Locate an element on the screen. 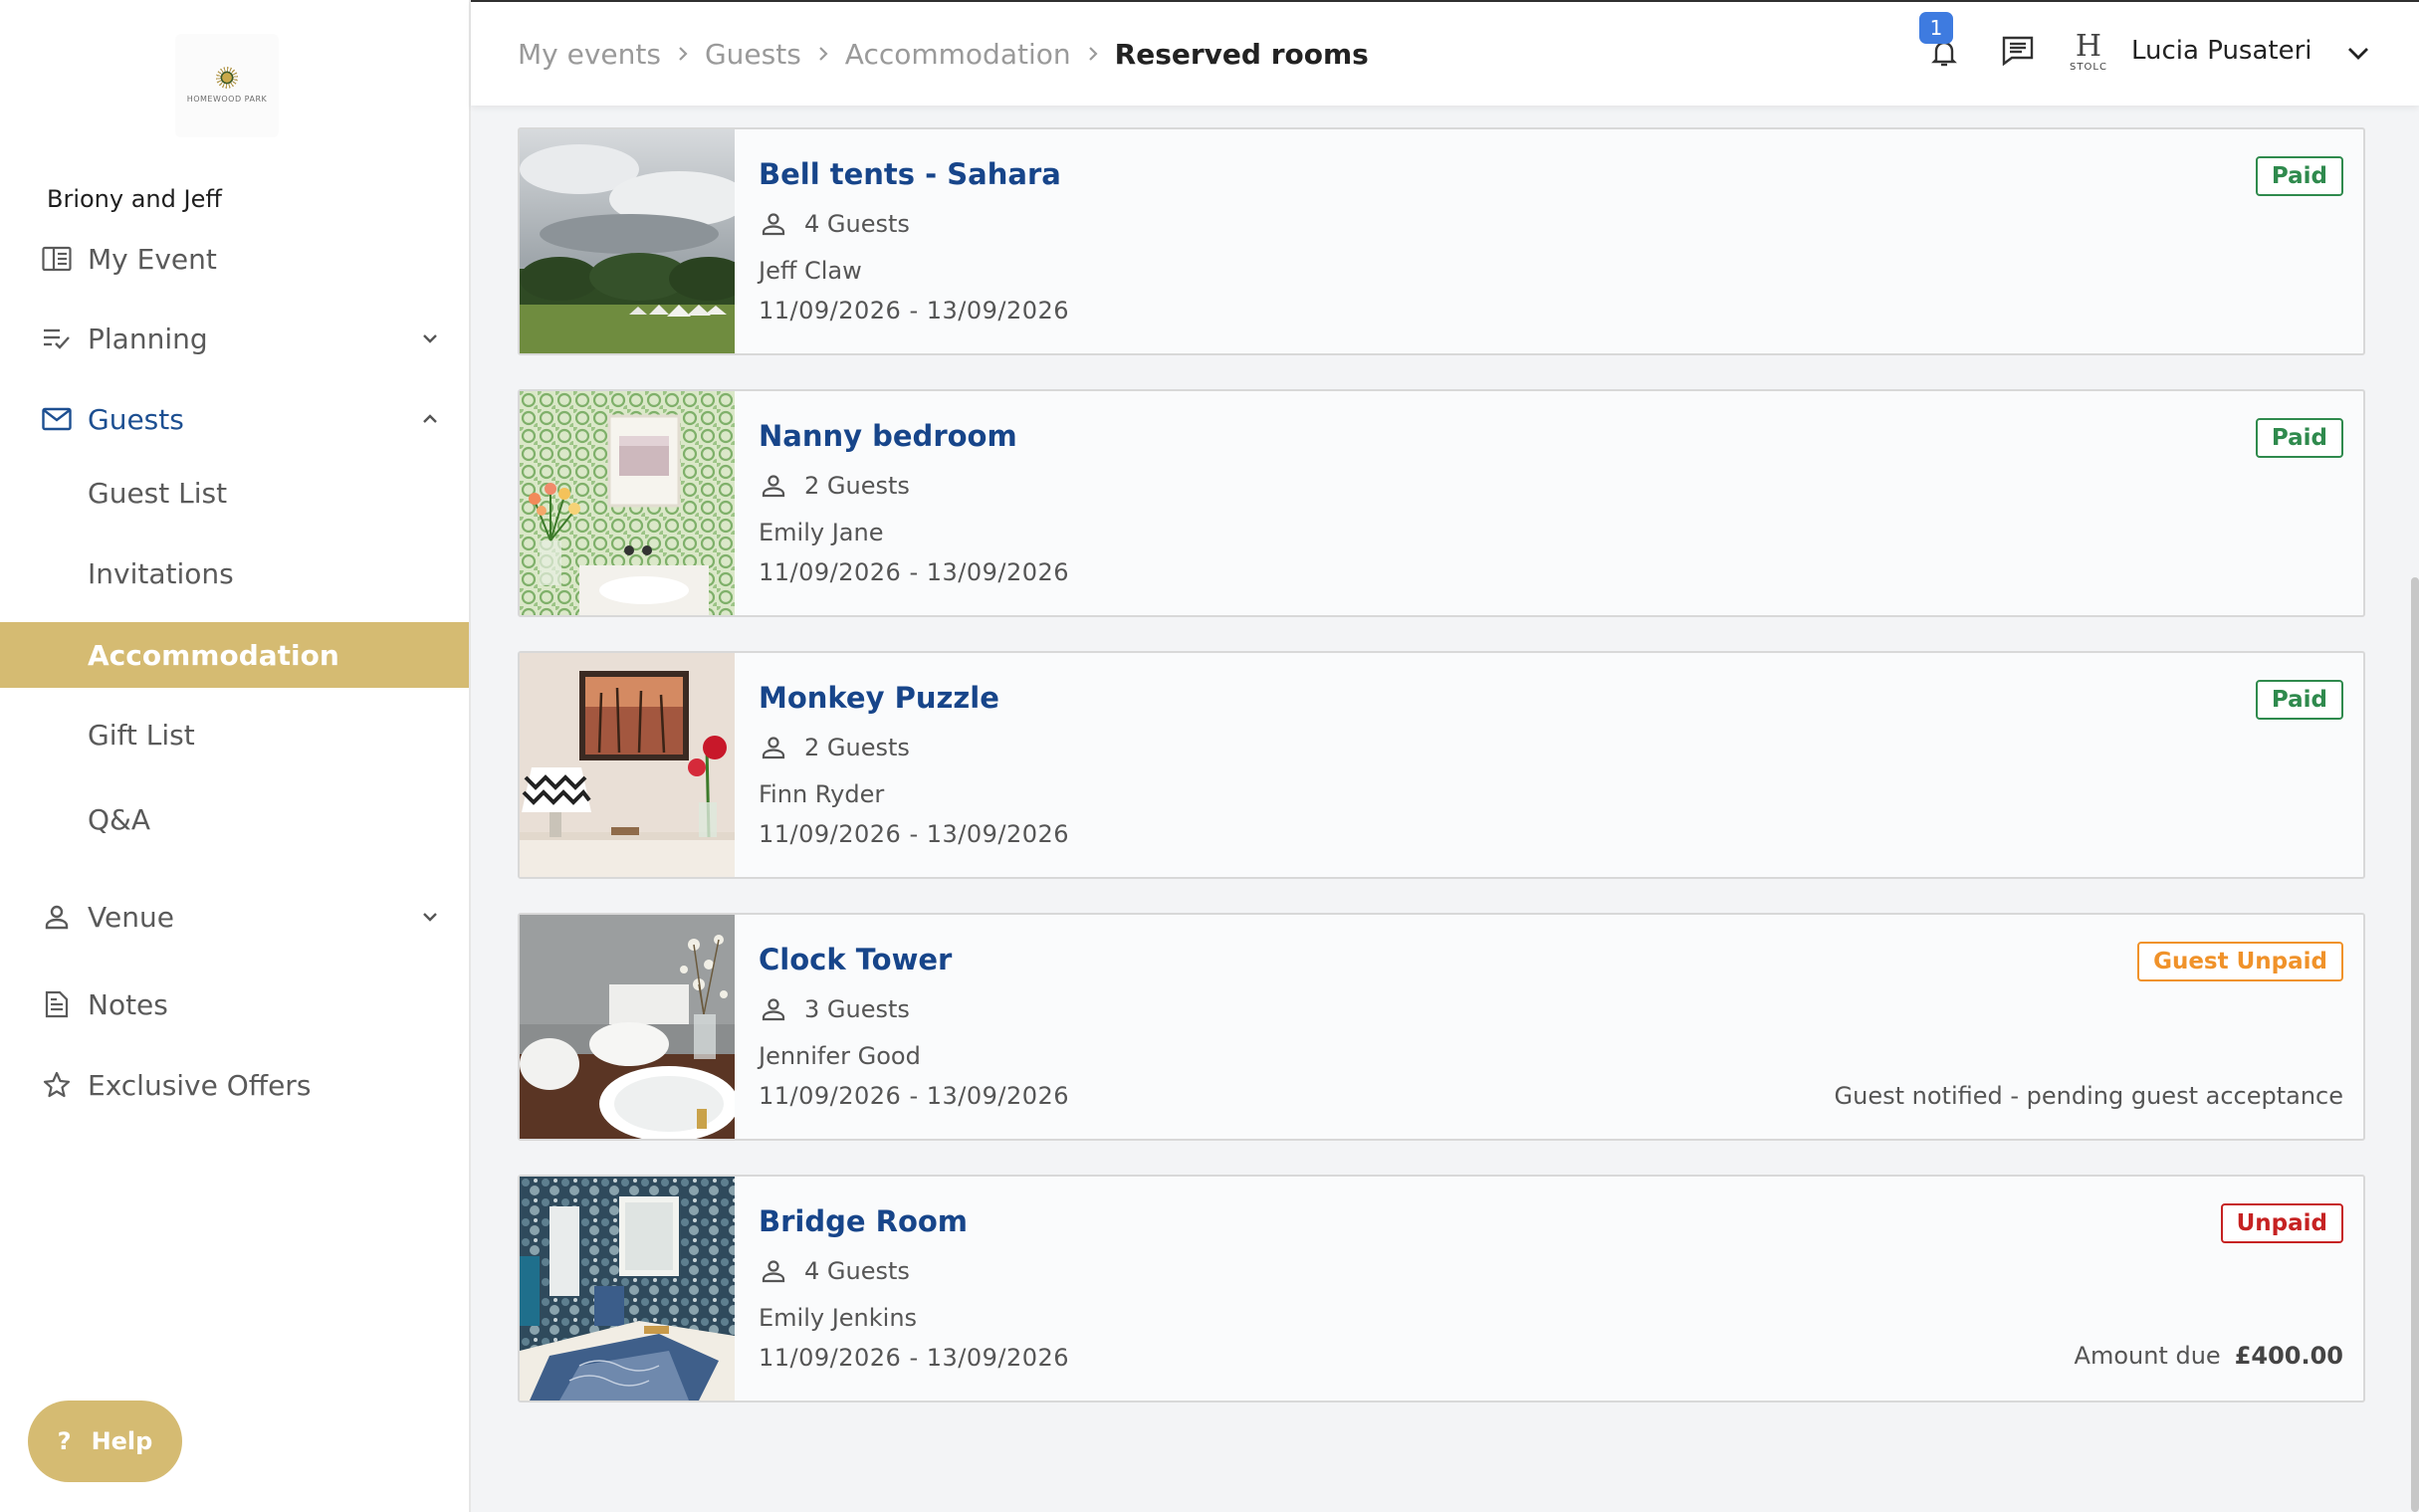  sidebar-item-venue: Venue is located at coordinates (234, 917).